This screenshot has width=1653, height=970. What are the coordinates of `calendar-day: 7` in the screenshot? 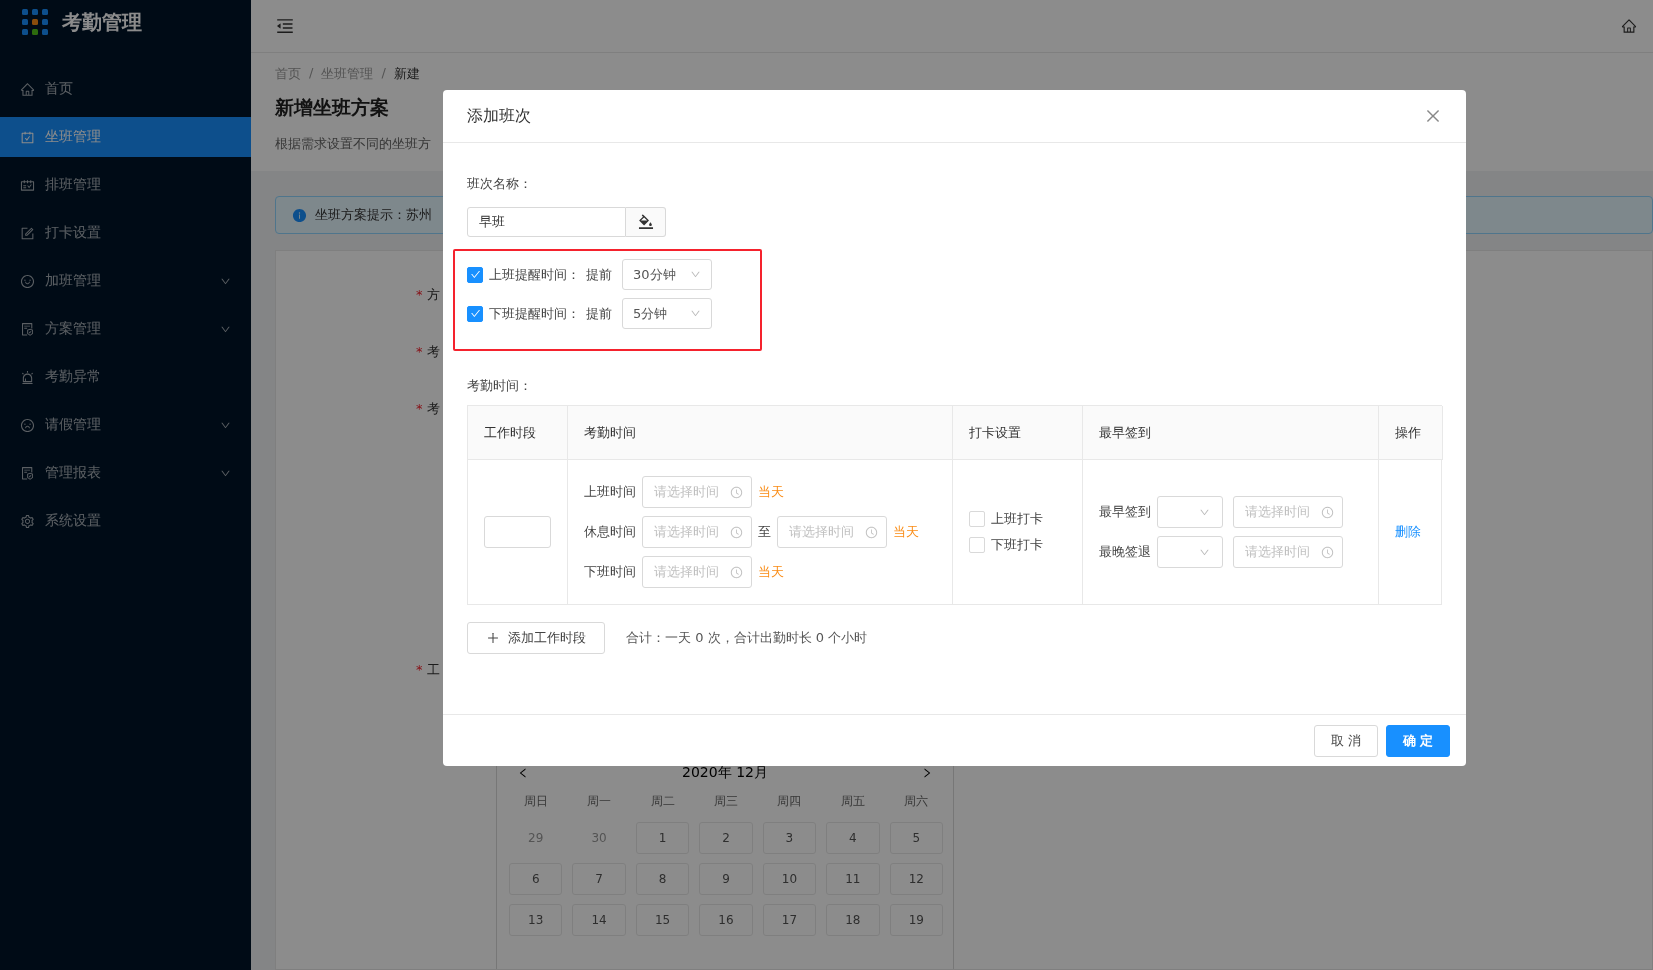 It's located at (599, 878).